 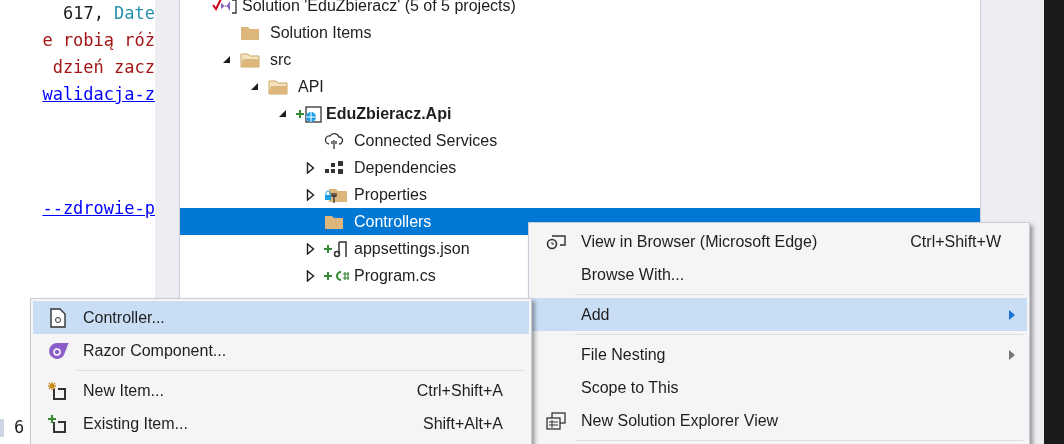 I want to click on tree-item-label: Properties, so click(x=390, y=194).